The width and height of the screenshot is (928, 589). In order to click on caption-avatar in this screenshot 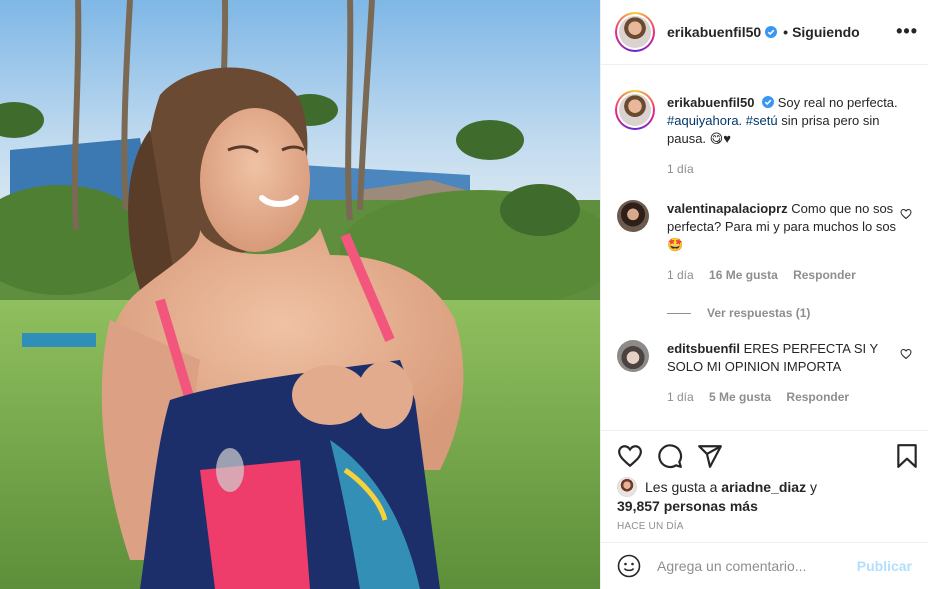, I will do `click(635, 110)`.